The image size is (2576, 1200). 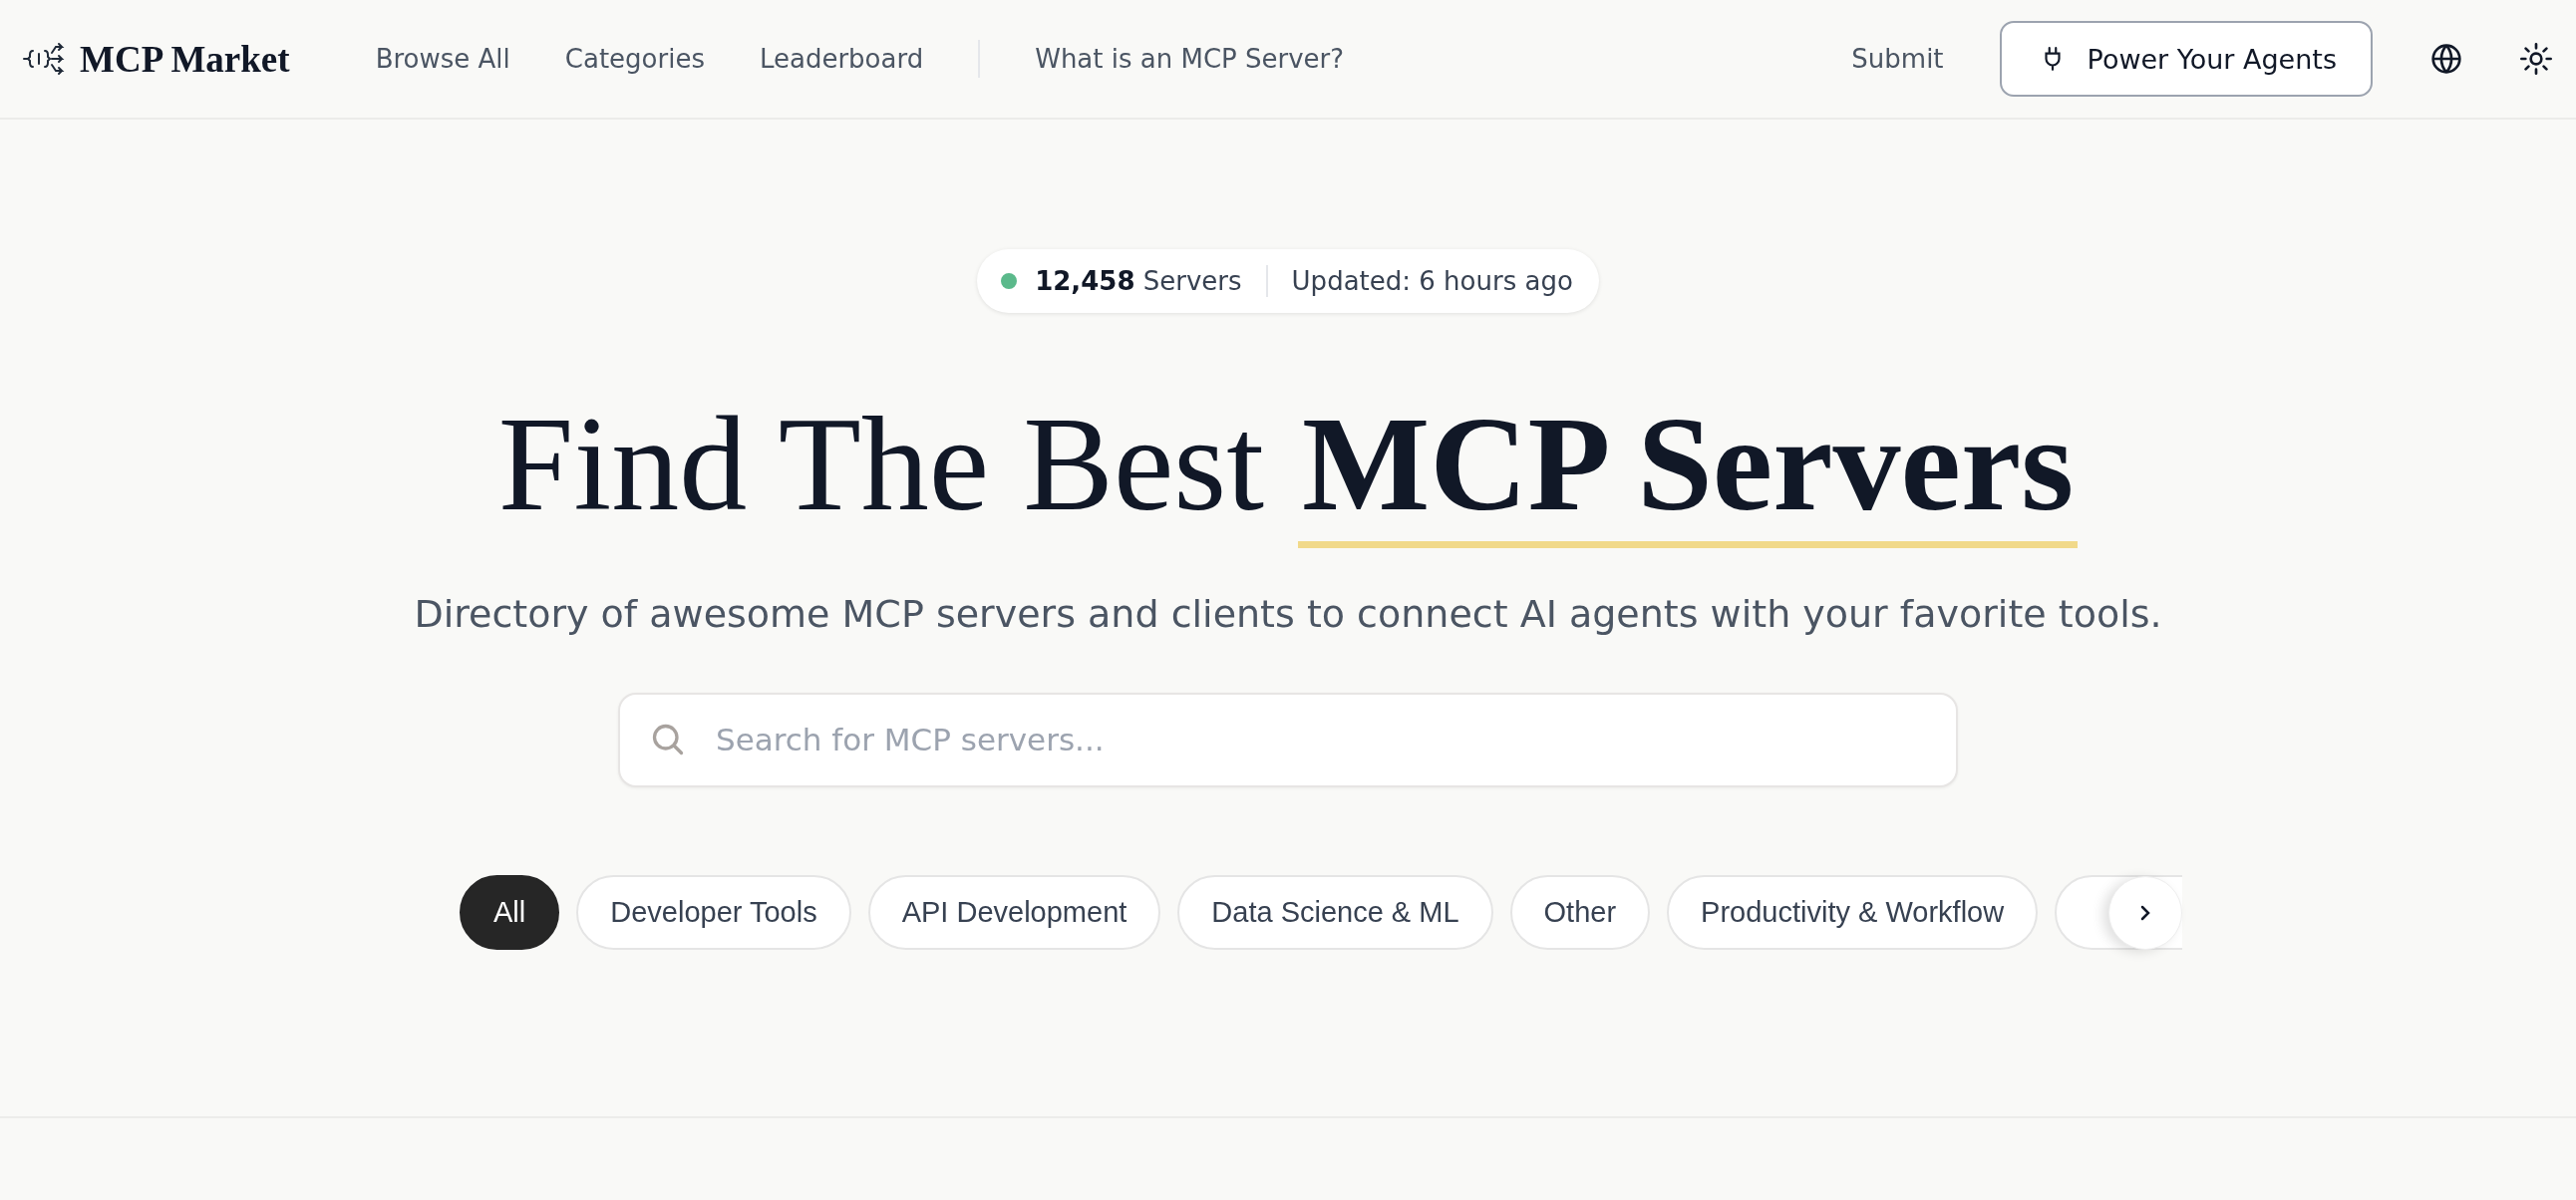 I want to click on category-pill: Developer Tools, so click(x=713, y=912).